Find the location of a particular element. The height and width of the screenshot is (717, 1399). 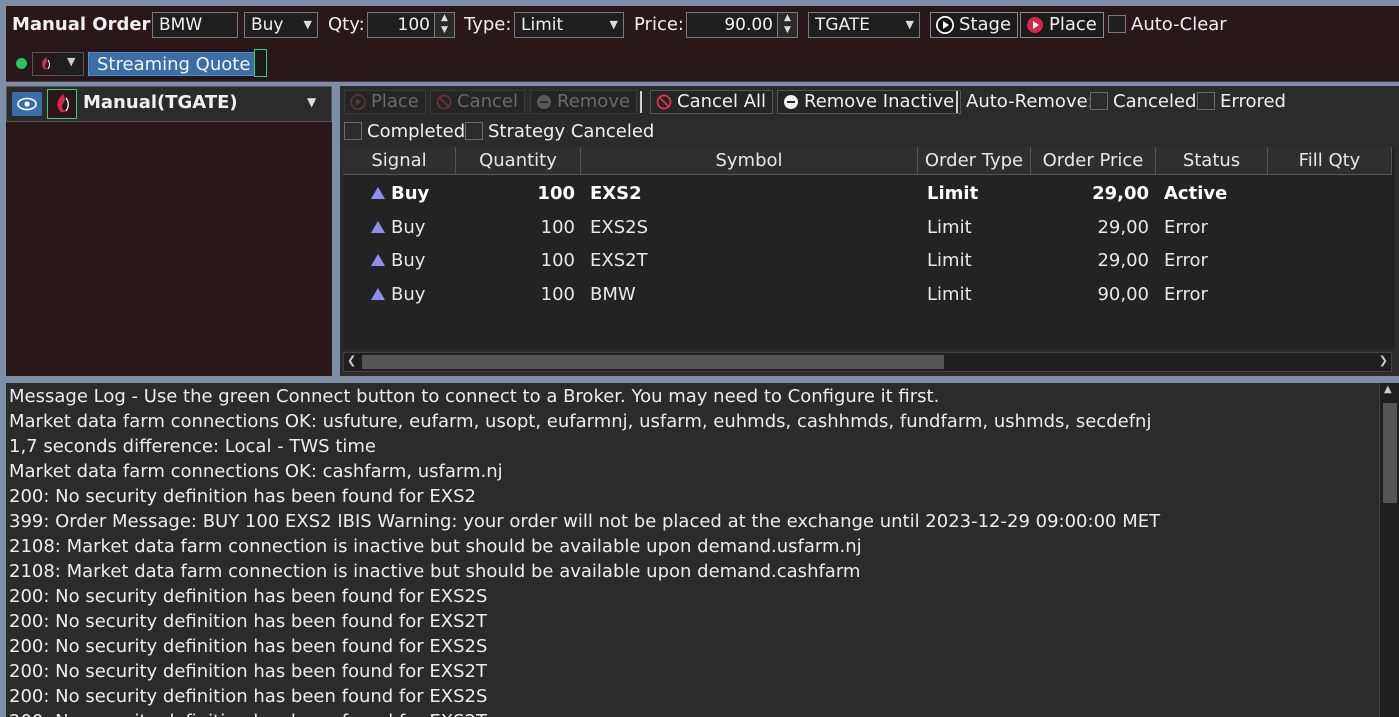

table-row: Buy 100 EXS2T Limit 29,00 Error is located at coordinates (867, 260).